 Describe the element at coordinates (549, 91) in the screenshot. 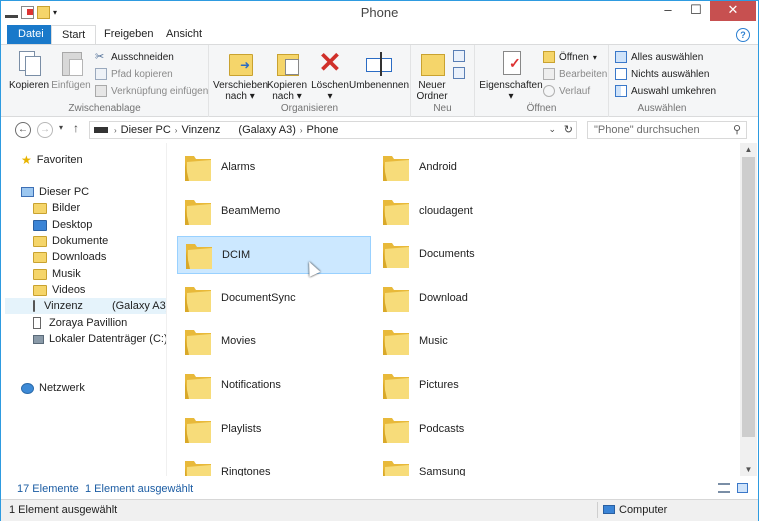

I see `history-icon` at that location.